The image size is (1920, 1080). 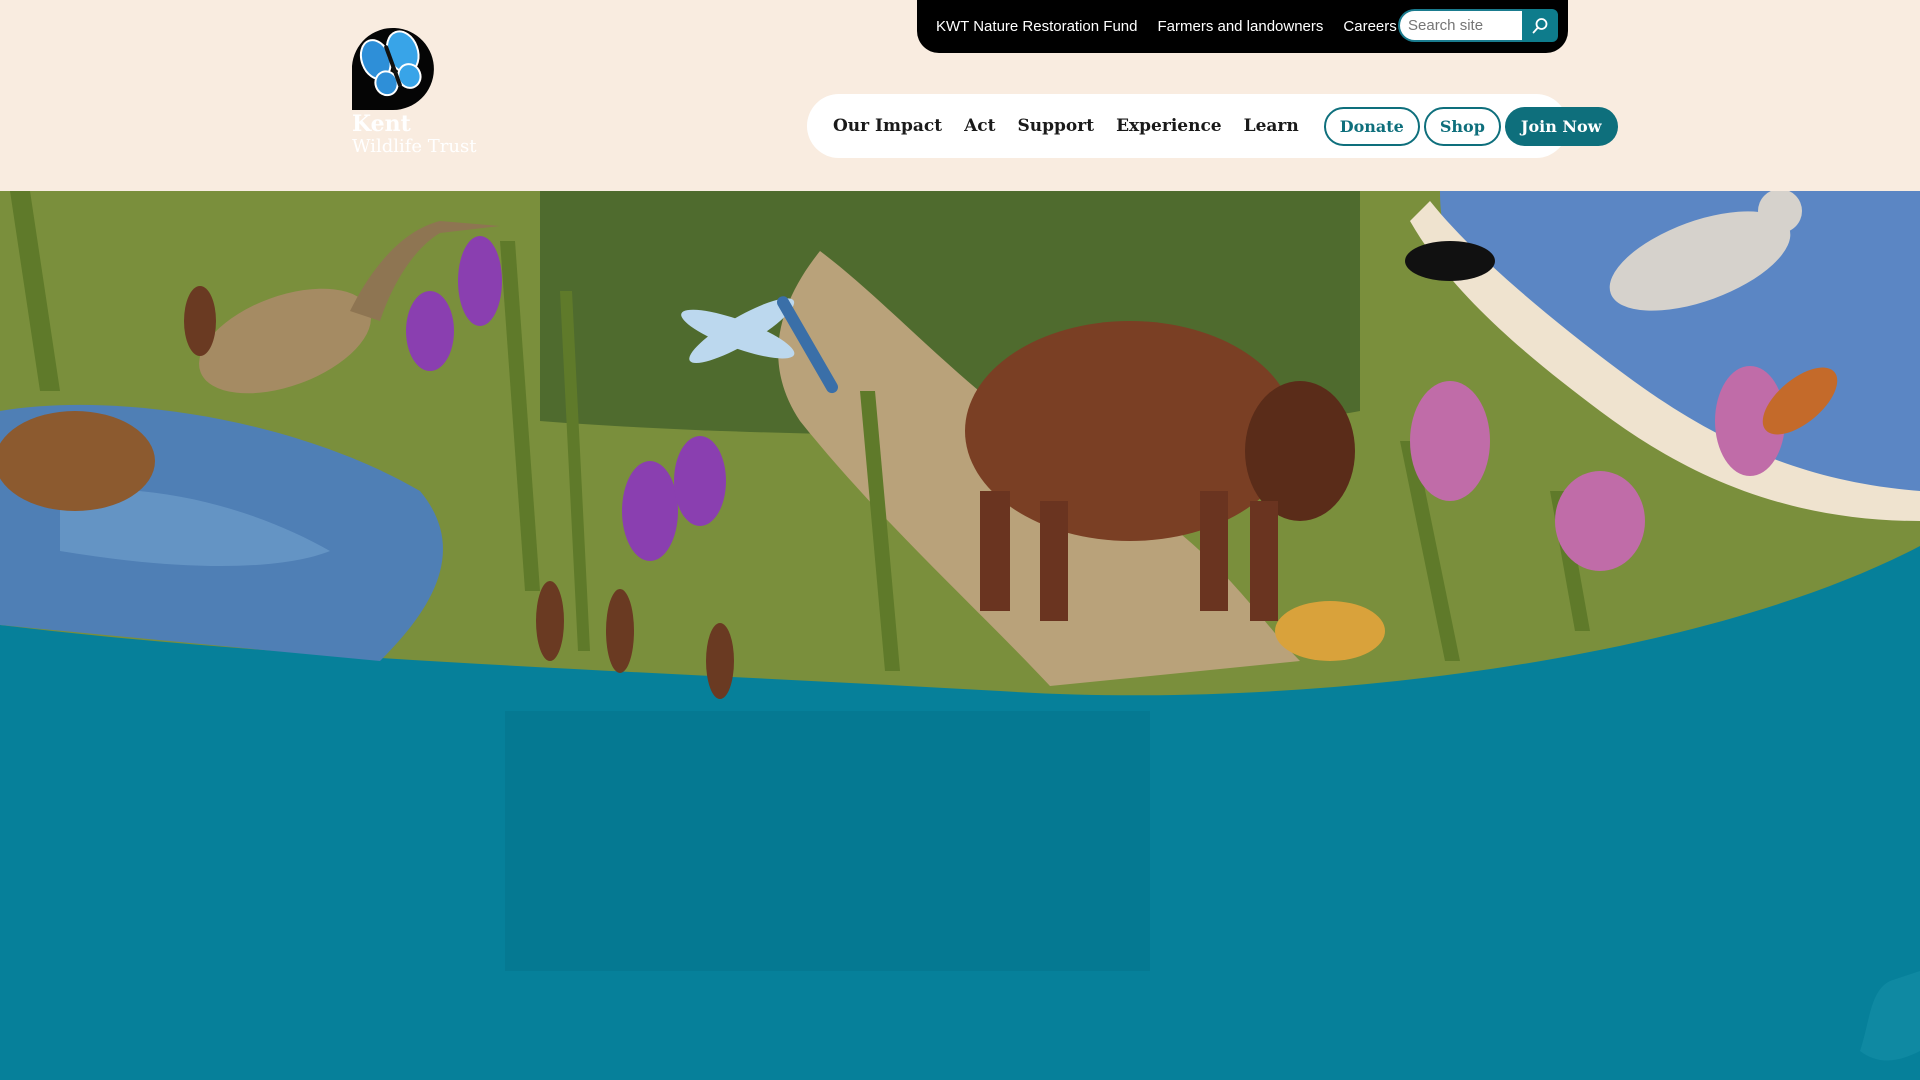 I want to click on logo-name: Kent, so click(x=381, y=124).